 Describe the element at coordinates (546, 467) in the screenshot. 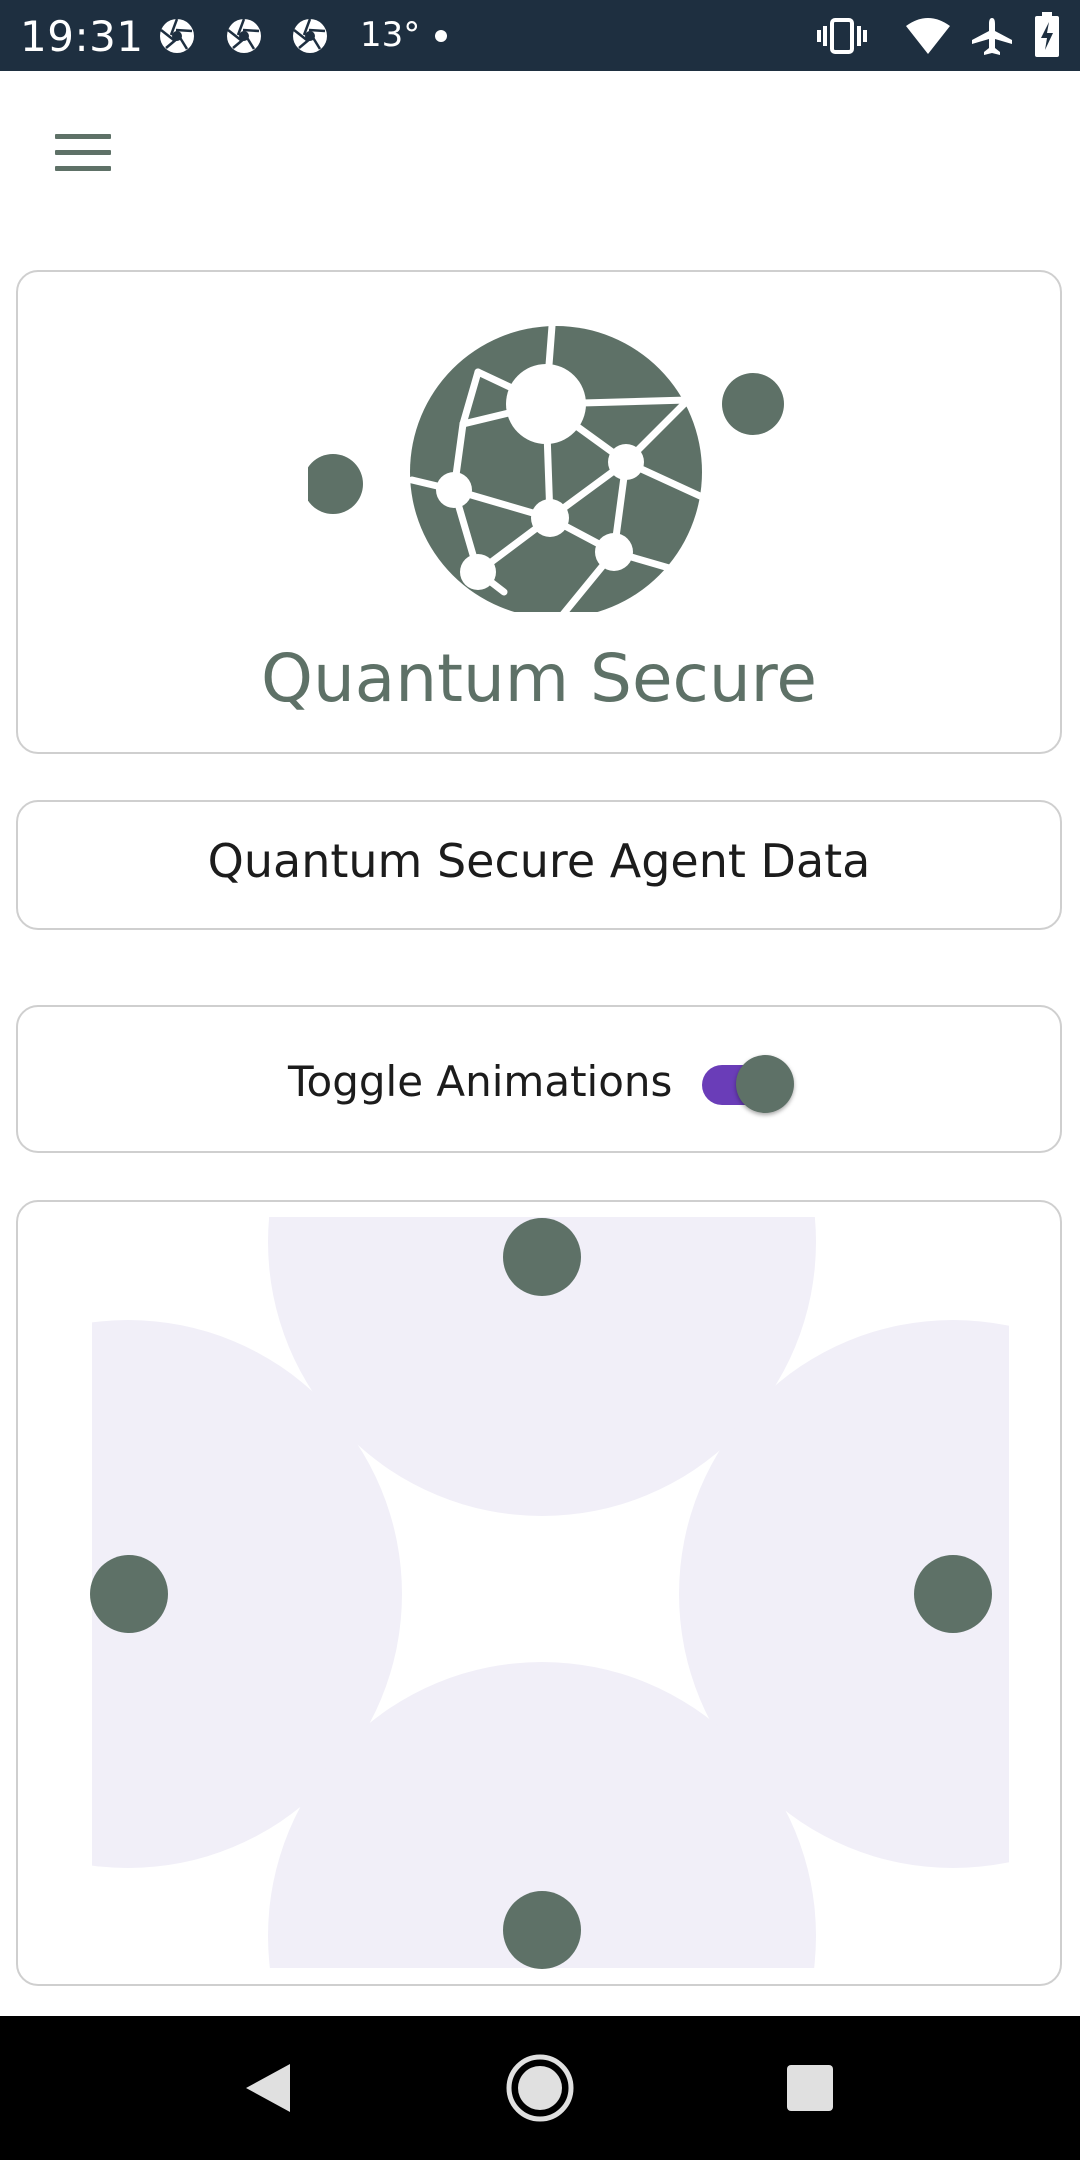

I see `quantum-secure-logo` at that location.